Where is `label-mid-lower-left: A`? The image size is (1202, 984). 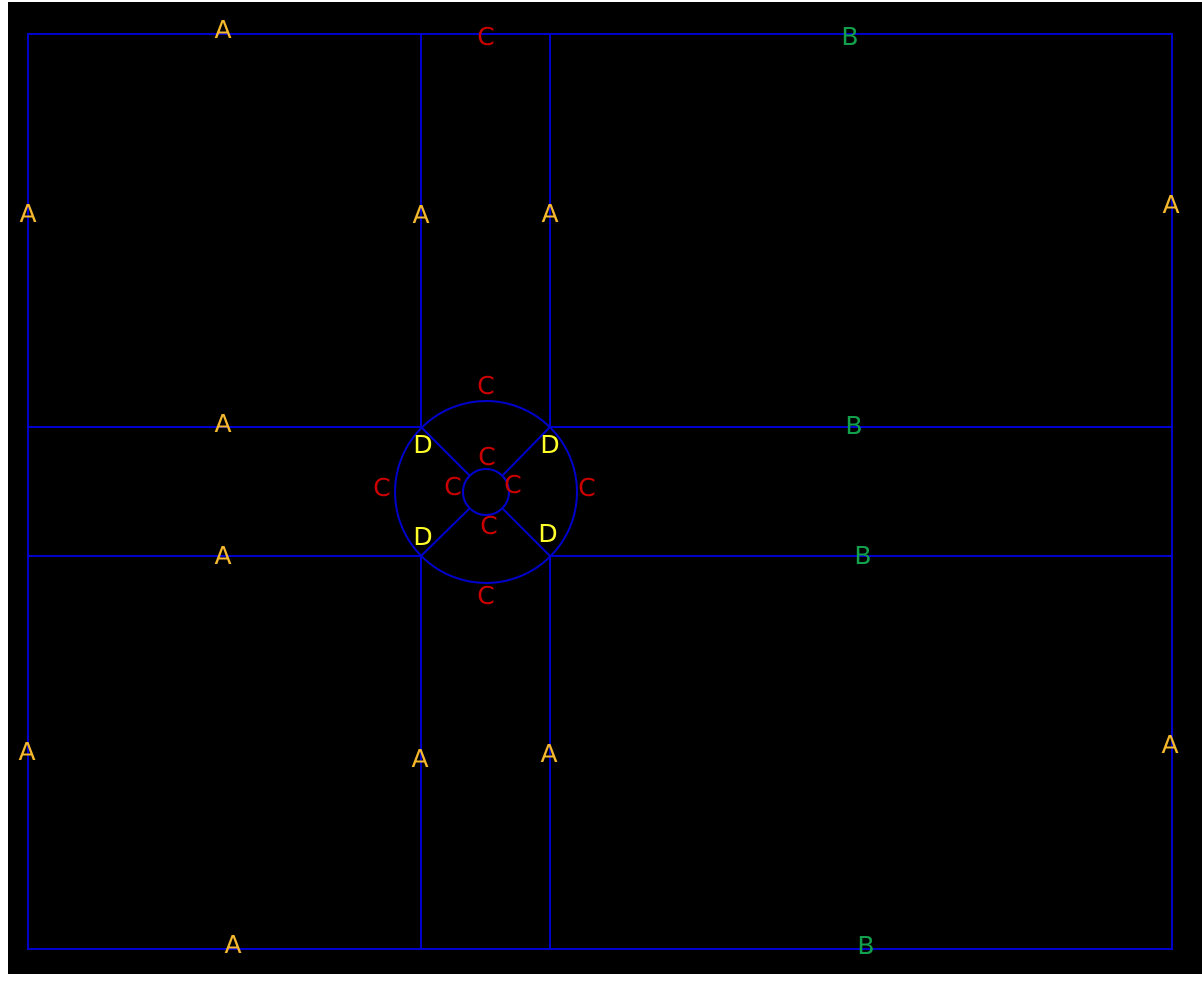 label-mid-lower-left: A is located at coordinates (222, 555).